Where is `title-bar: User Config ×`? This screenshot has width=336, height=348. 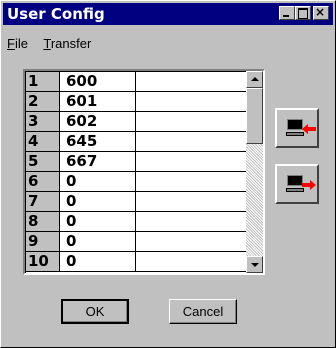
title-bar: User Config × is located at coordinates (168, 14).